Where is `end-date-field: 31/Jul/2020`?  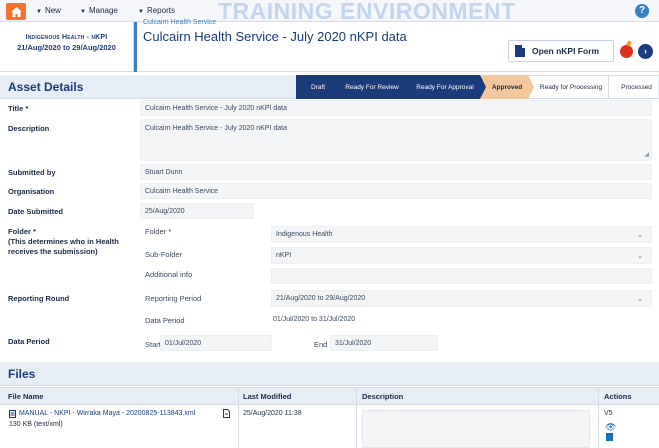 end-date-field: 31/Jul/2020 is located at coordinates (384, 343).